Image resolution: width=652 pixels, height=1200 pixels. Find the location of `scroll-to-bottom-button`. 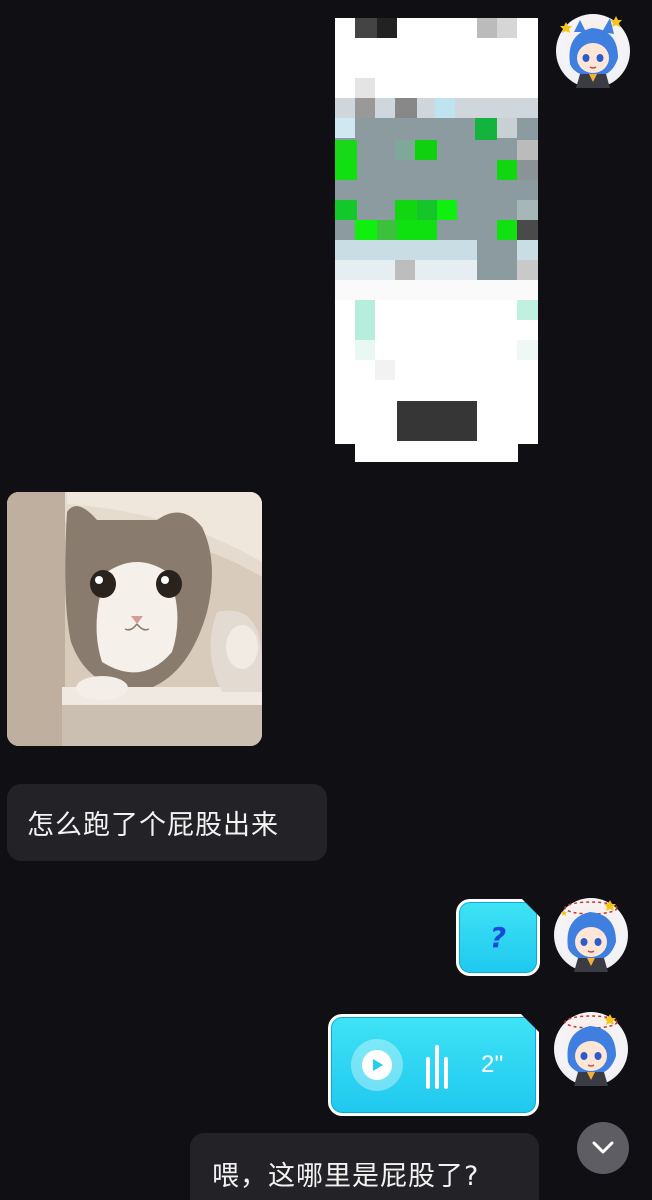

scroll-to-bottom-button is located at coordinates (603, 1148).